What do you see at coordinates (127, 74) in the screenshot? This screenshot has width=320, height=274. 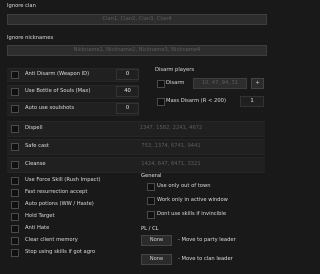 I see `anti-disarm-input: 0` at bounding box center [127, 74].